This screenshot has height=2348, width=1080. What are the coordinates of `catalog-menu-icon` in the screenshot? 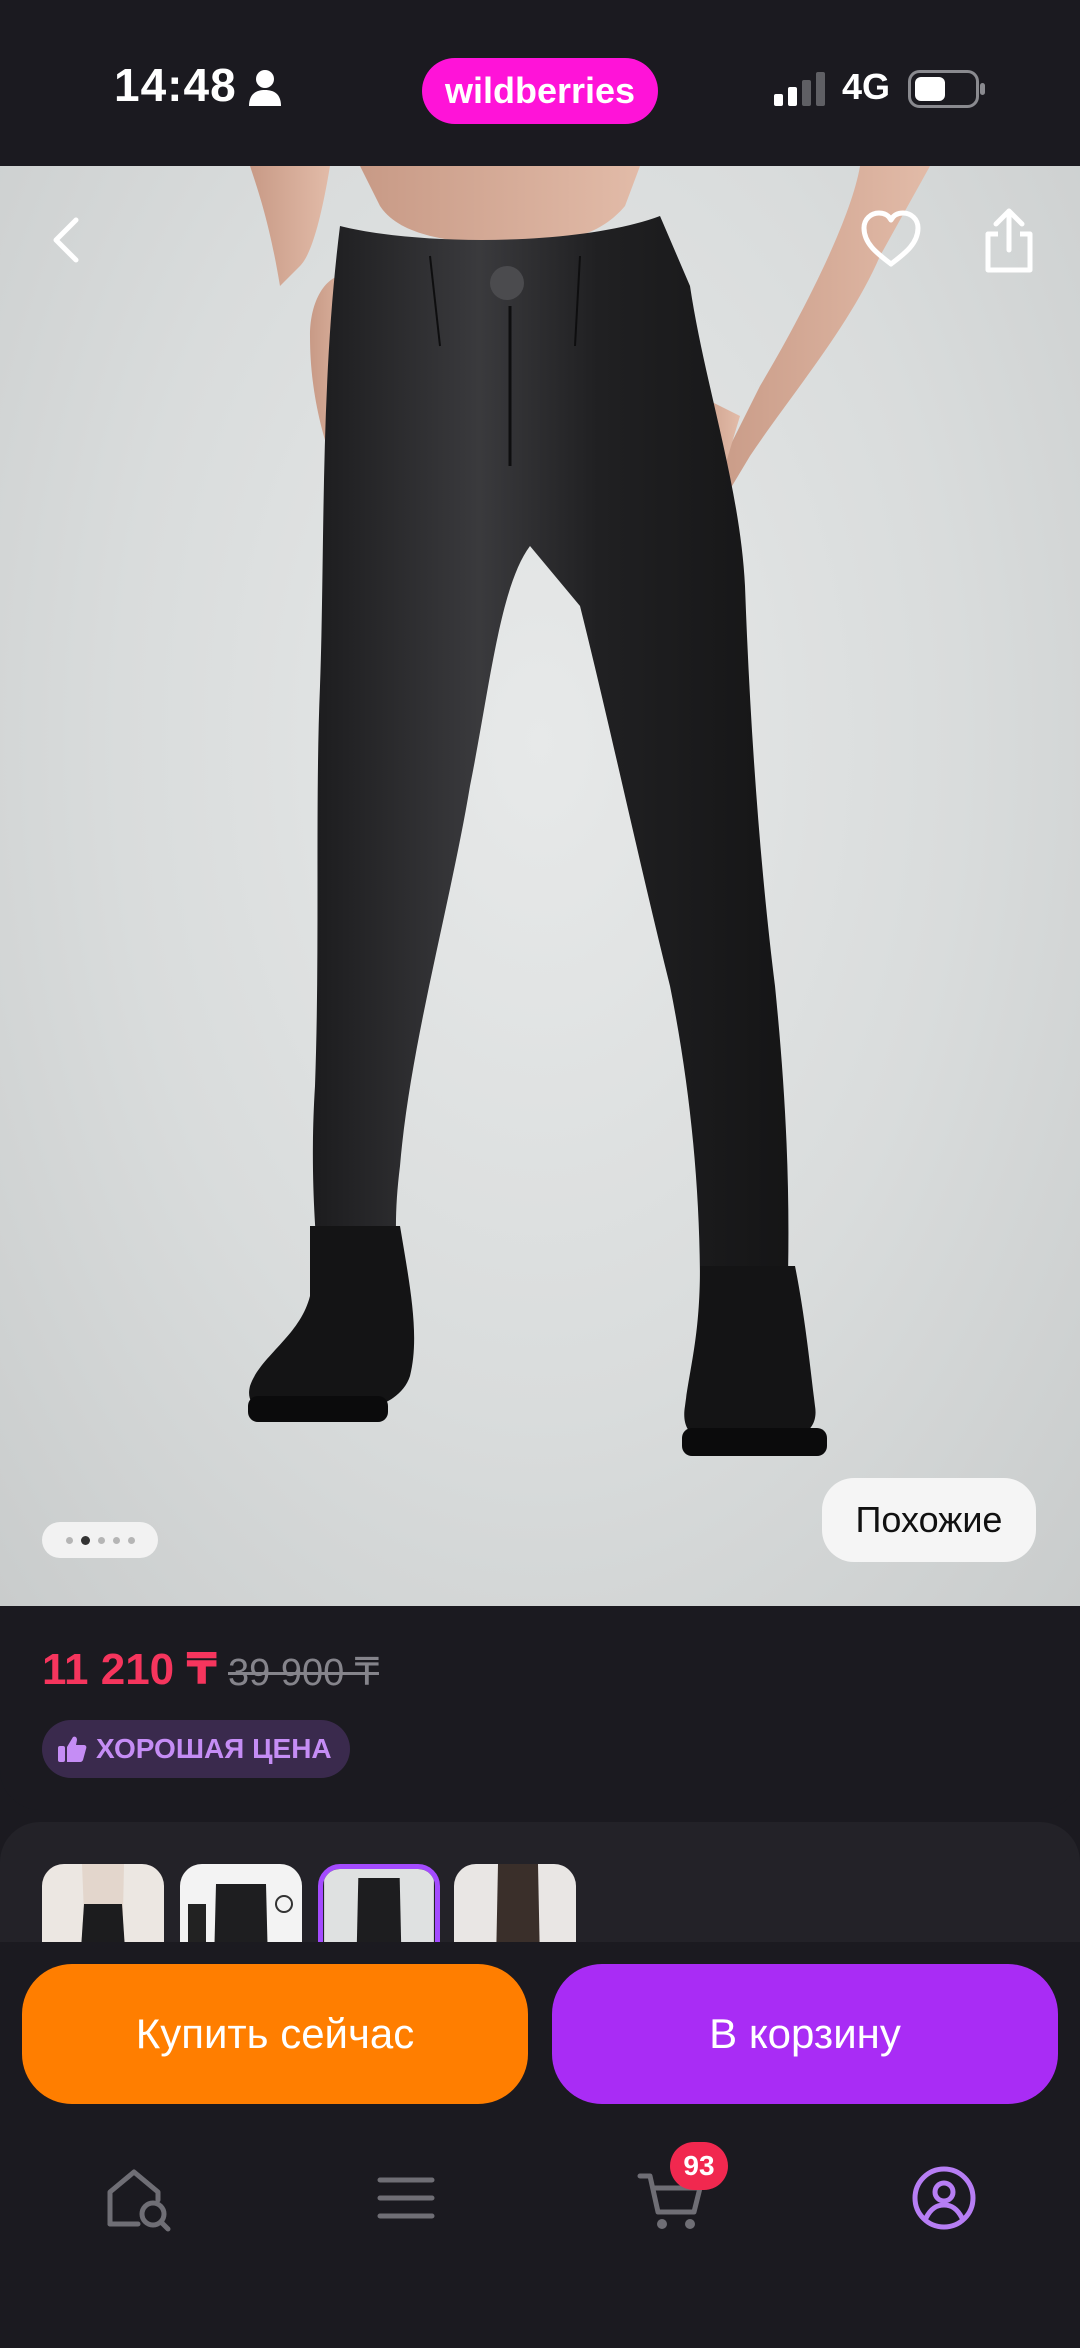 It's located at (406, 2198).